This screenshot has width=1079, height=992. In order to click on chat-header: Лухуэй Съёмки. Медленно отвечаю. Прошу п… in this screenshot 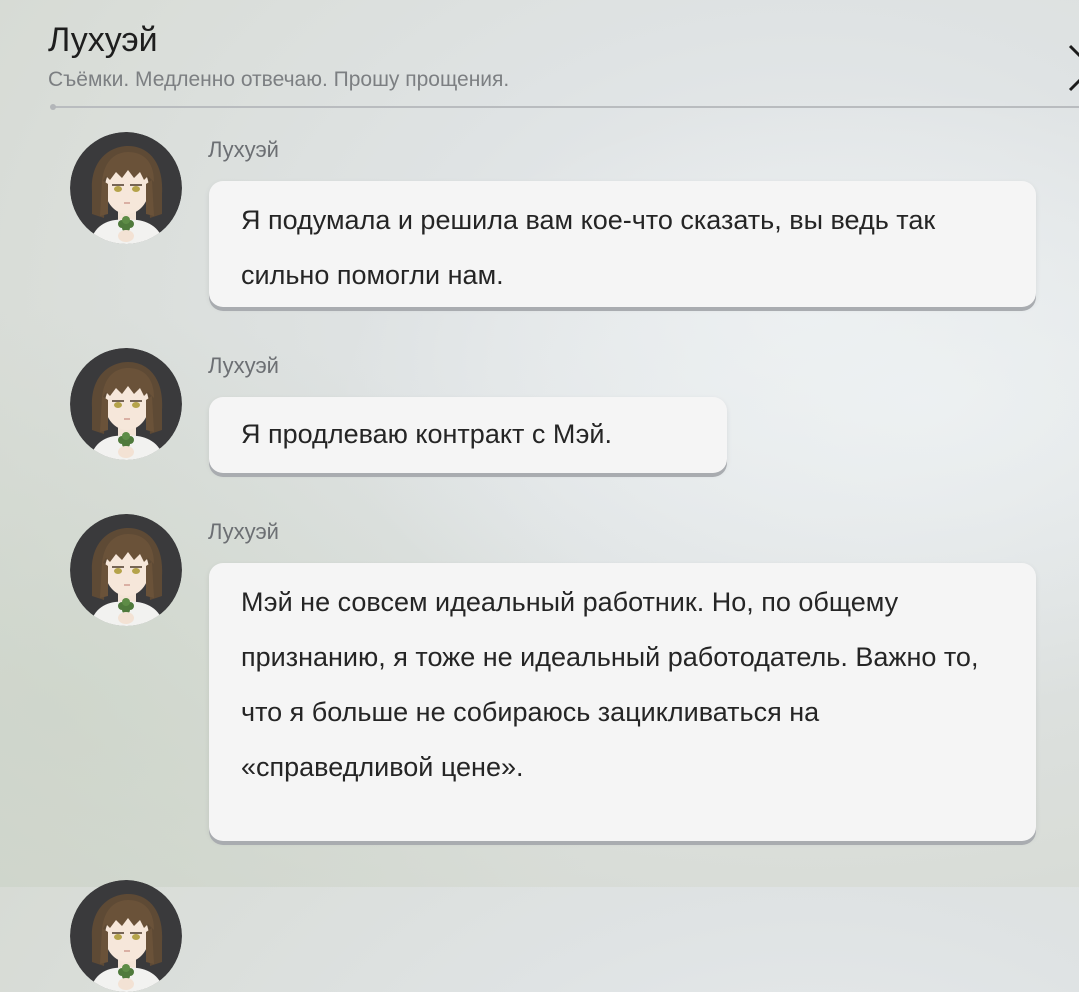, I will do `click(563, 55)`.